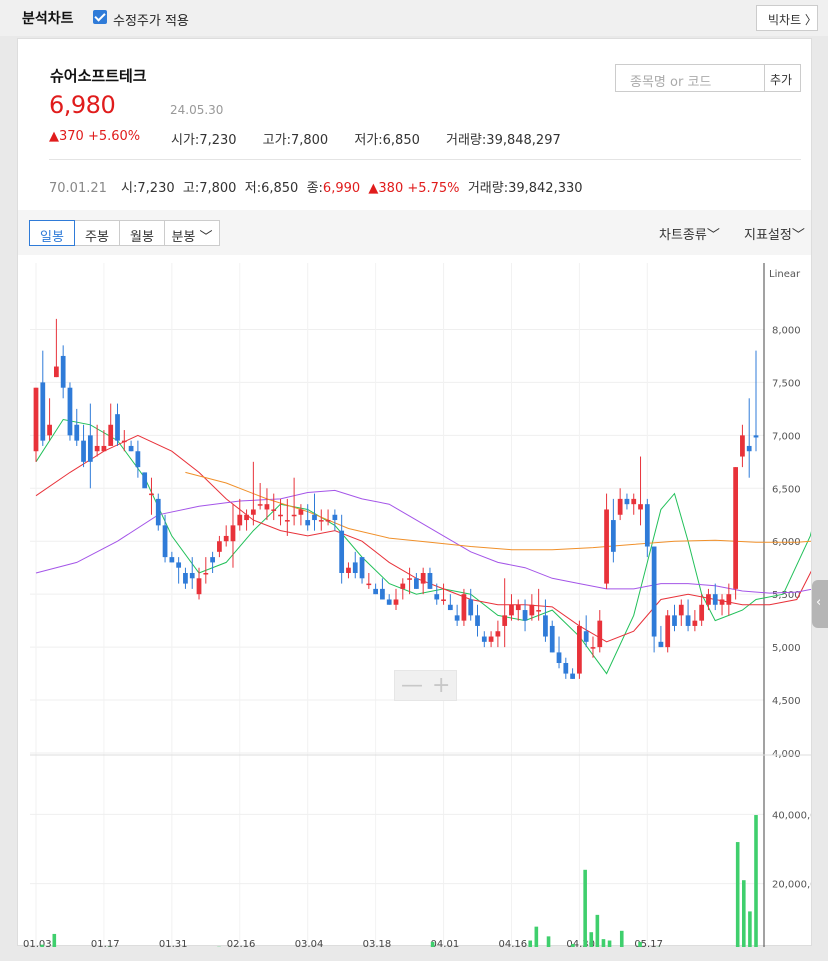 The height and width of the screenshot is (961, 828). I want to click on info-high-label: 고, so click(188, 188).